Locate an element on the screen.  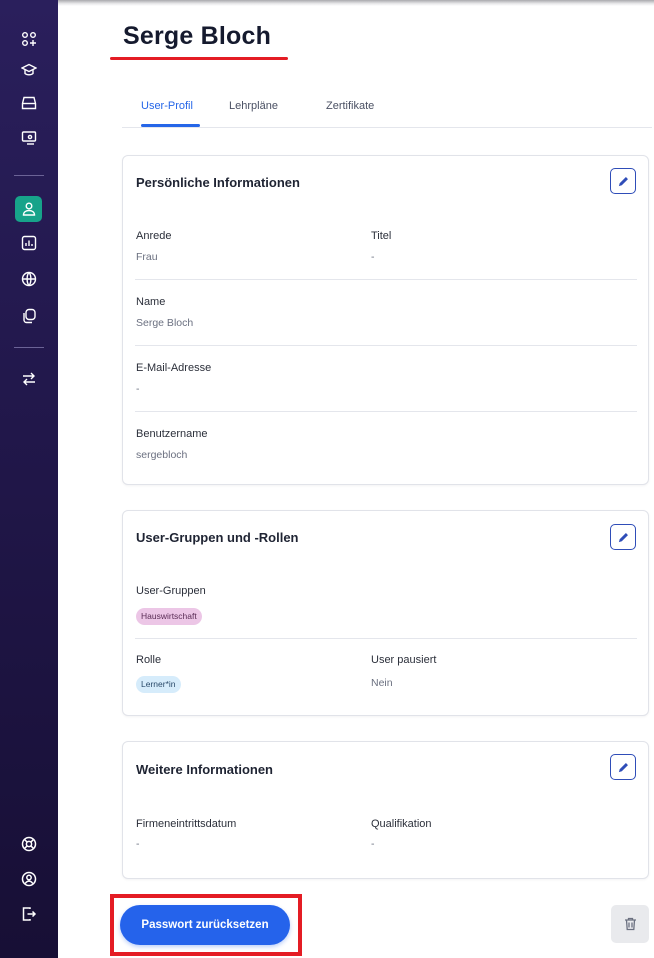
role-badge: Lerner*in is located at coordinates (158, 684).